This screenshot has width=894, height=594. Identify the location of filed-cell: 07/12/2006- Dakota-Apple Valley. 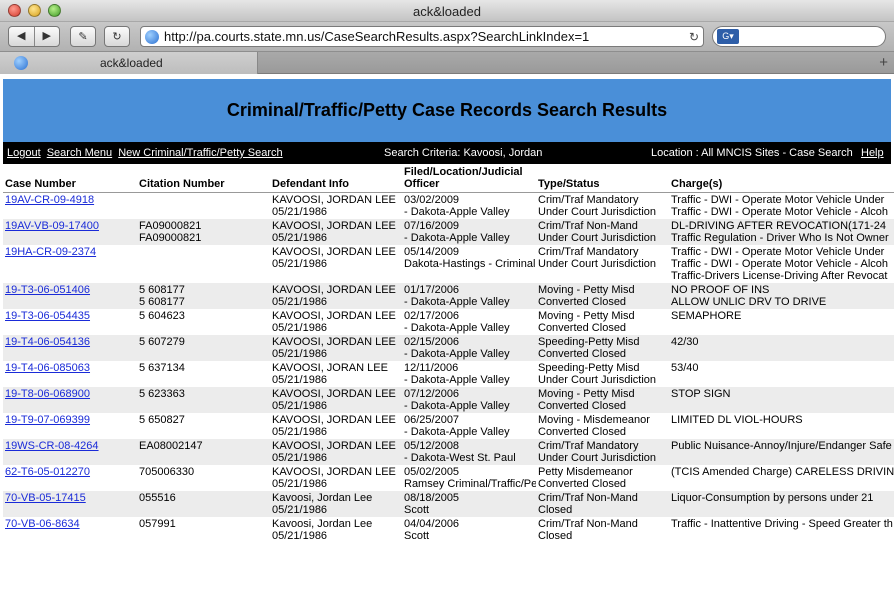
(469, 400).